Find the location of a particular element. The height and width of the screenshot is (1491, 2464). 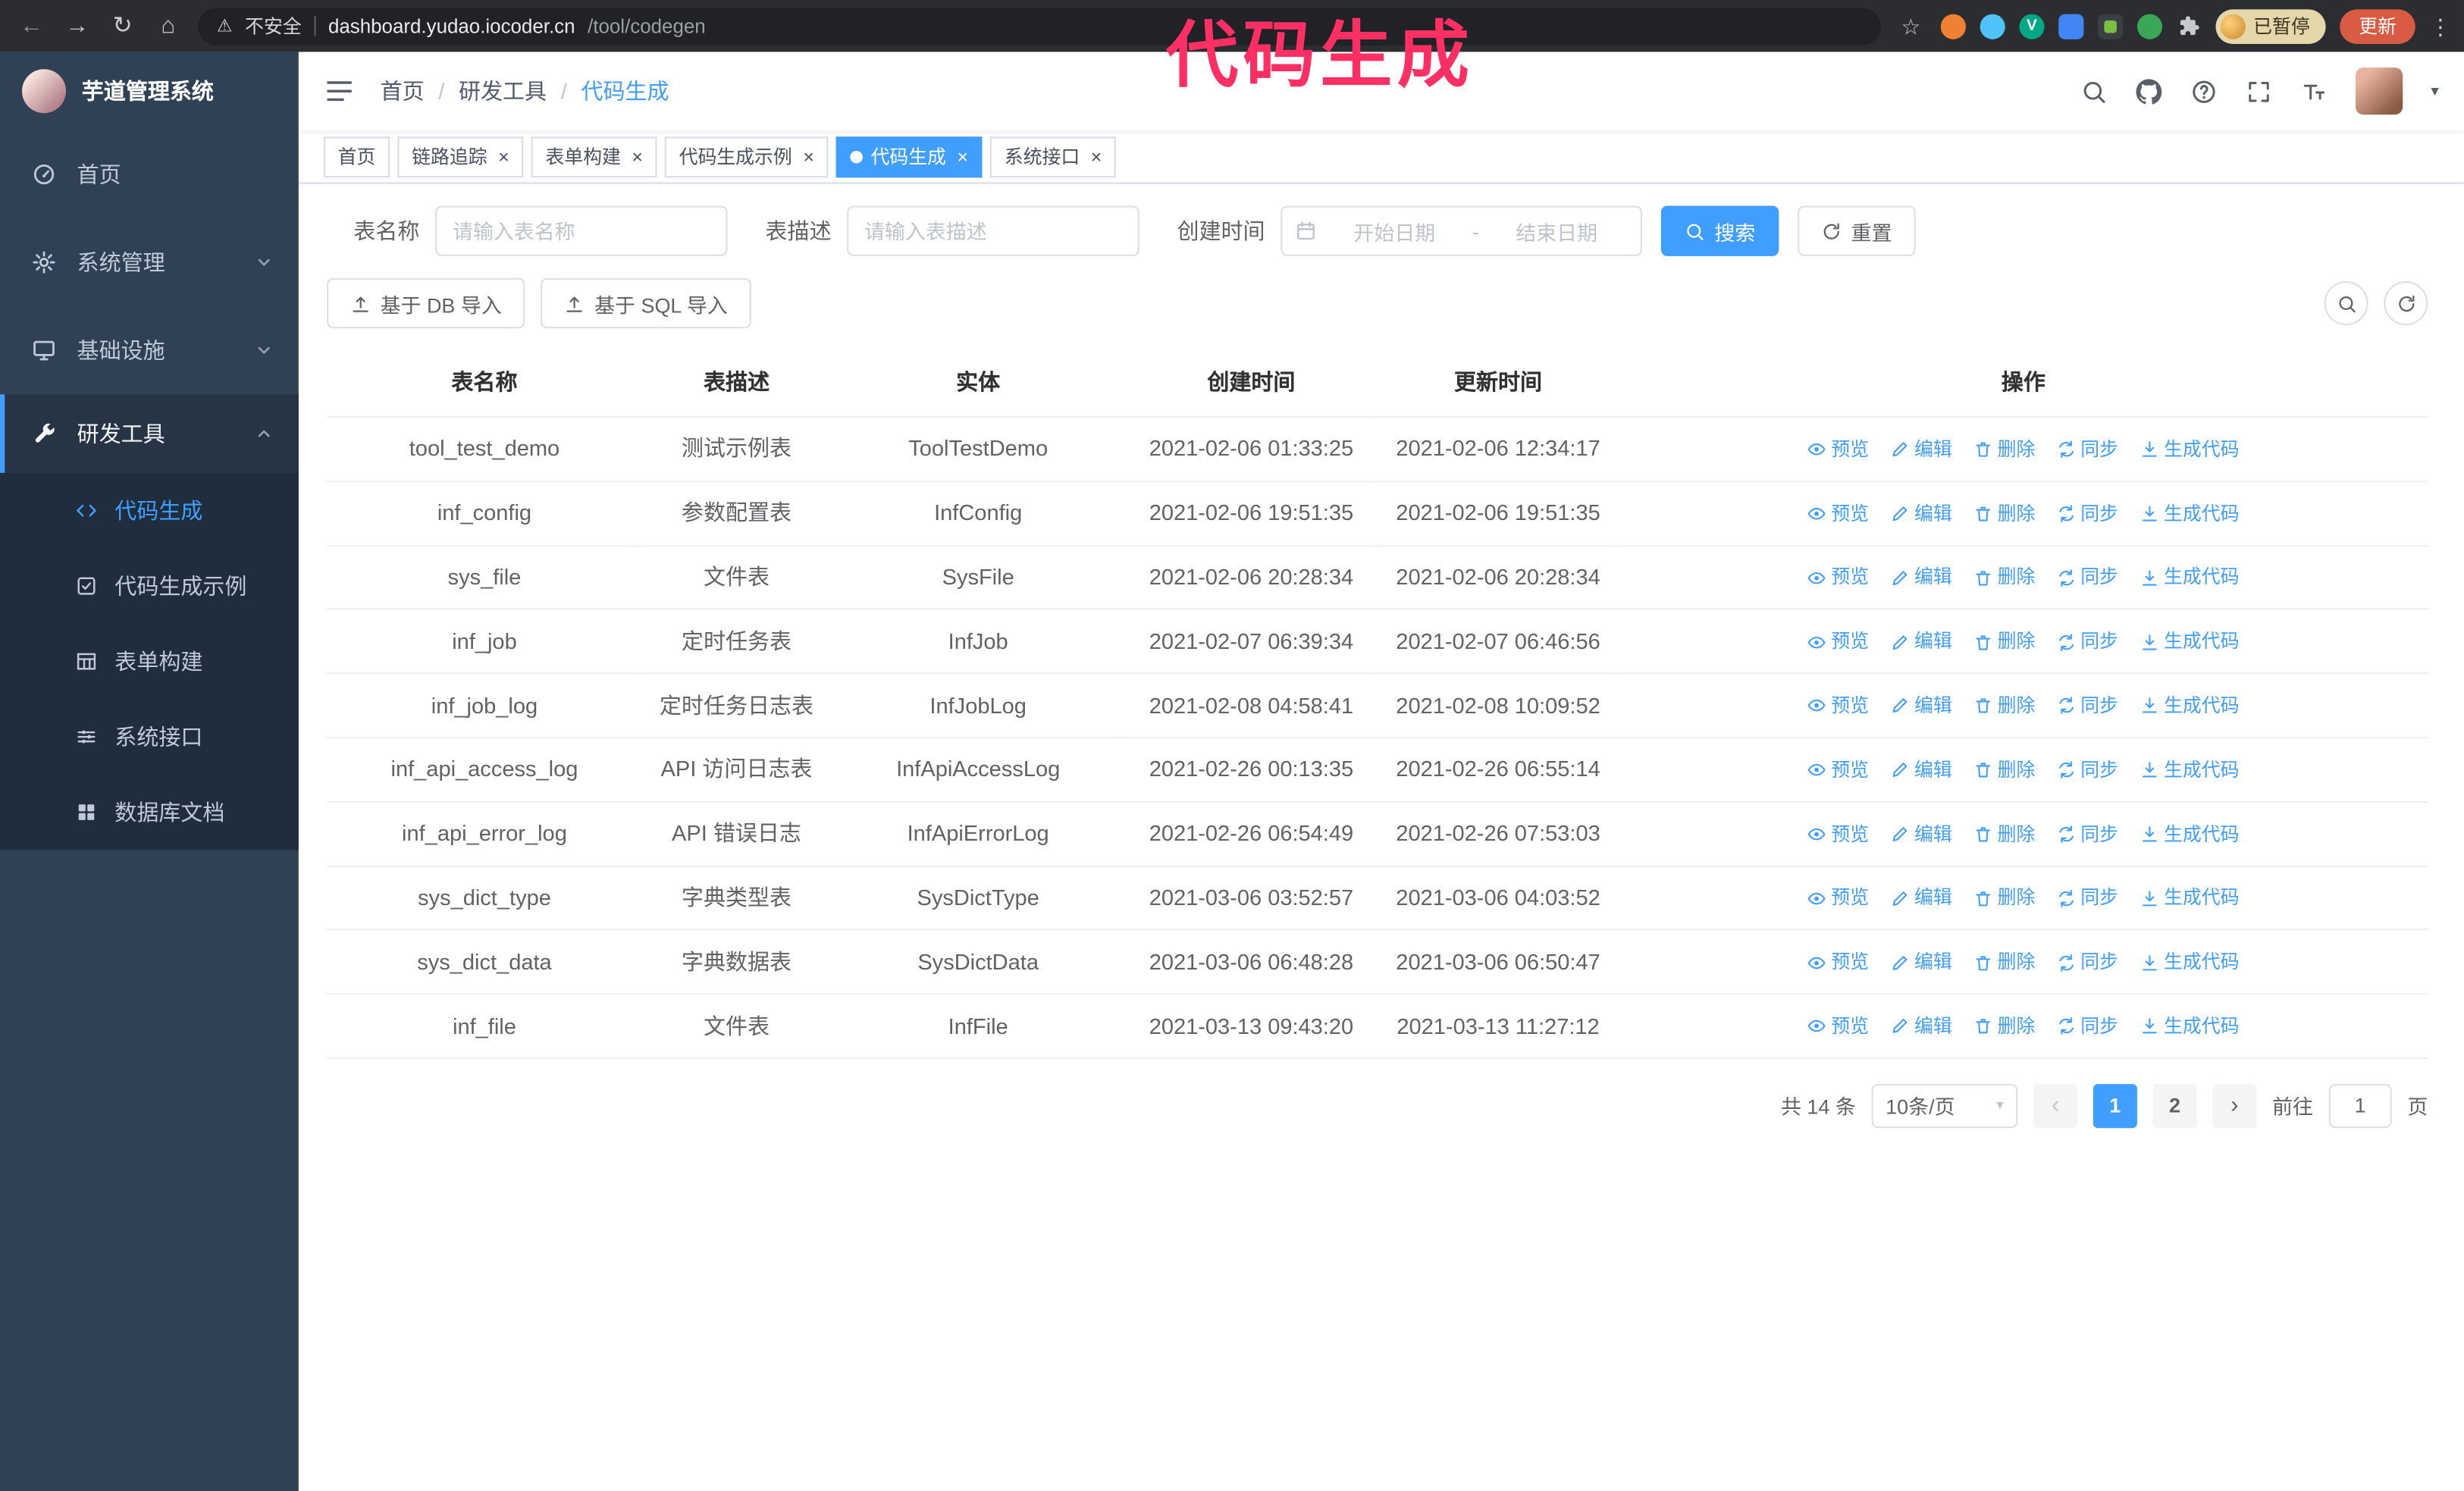

search-icon is located at coordinates (2093, 91).